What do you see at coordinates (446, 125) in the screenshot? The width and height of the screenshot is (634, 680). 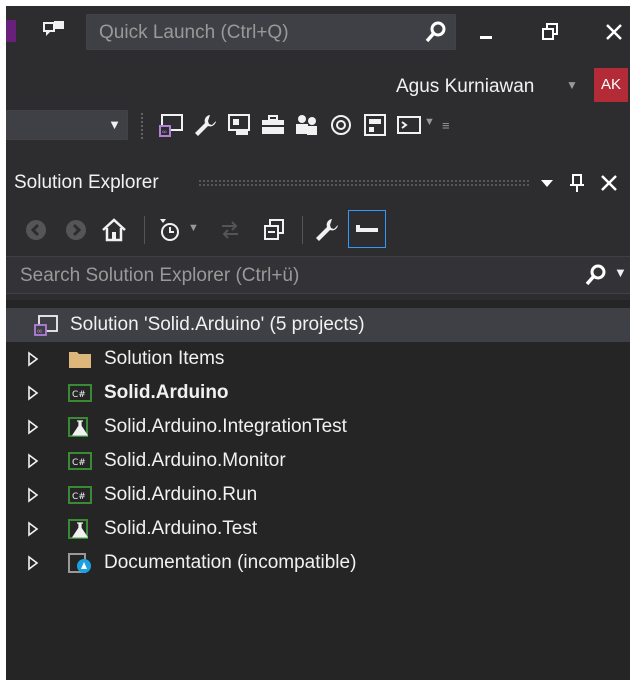 I see `toolbar-overflow-icon: ≡` at bounding box center [446, 125].